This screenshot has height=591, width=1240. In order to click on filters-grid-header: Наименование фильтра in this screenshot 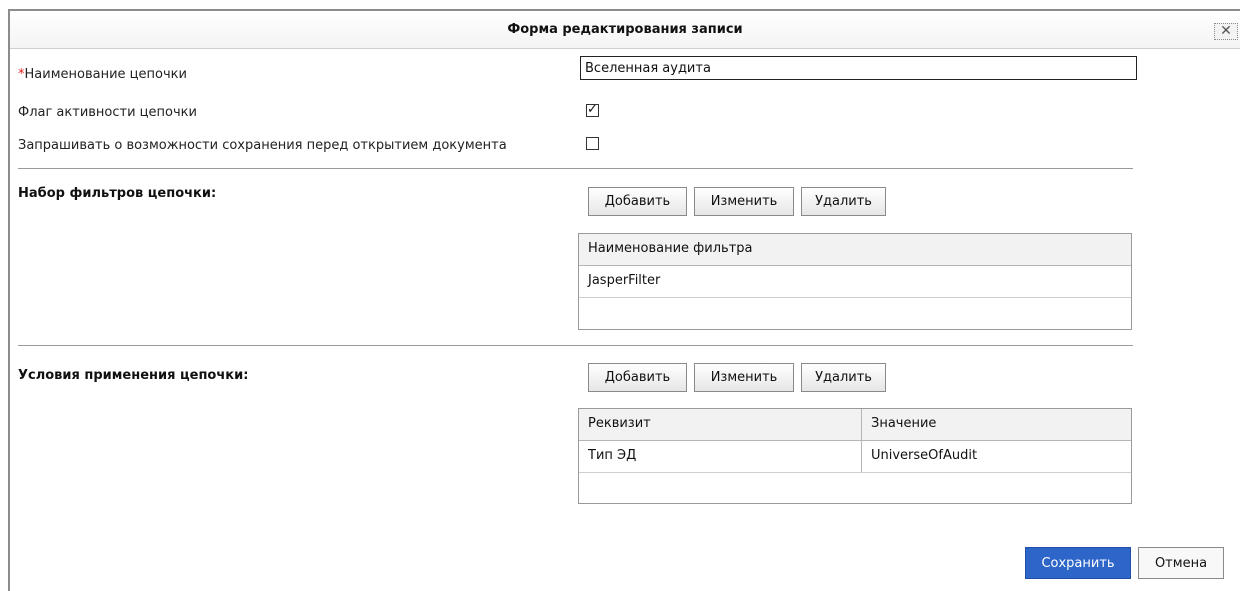, I will do `click(855, 250)`.